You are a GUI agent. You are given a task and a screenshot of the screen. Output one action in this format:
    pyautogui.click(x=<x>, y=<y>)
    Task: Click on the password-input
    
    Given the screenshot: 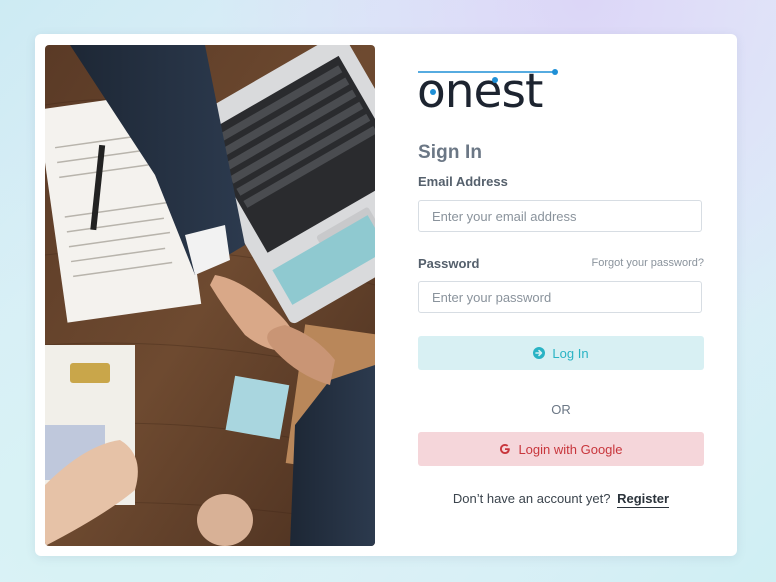 What is the action you would take?
    pyautogui.click(x=560, y=297)
    